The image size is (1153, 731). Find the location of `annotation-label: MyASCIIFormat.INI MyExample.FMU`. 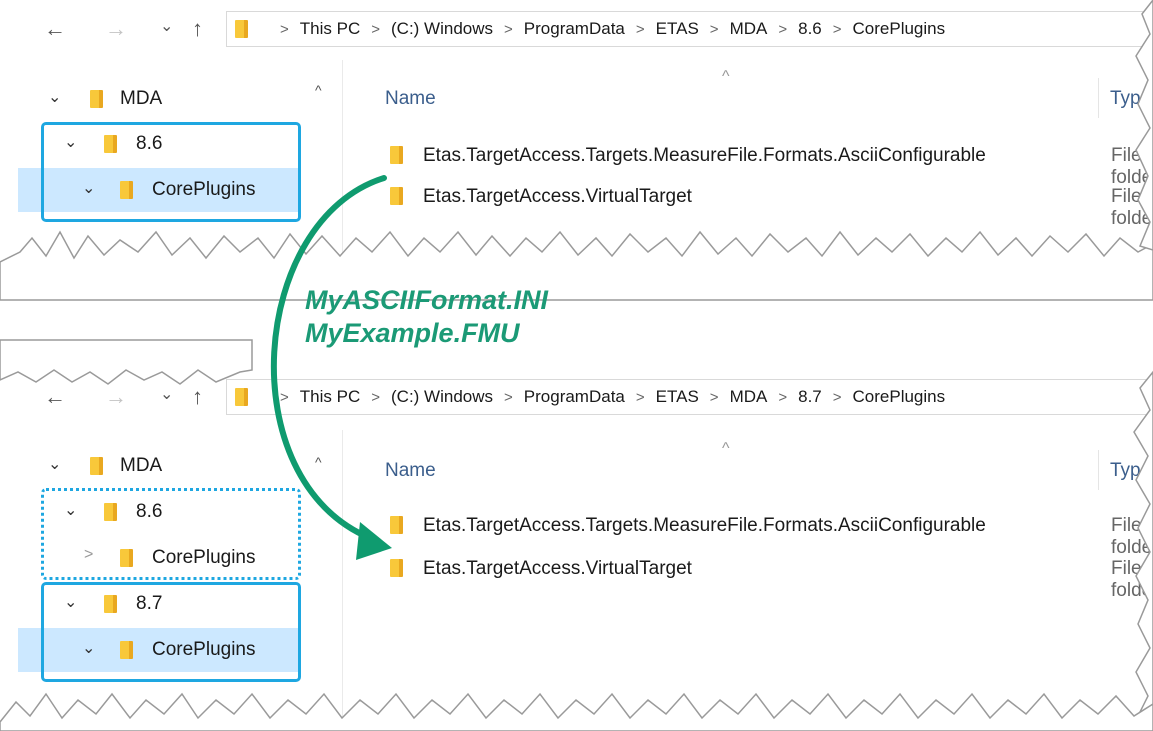

annotation-label: MyASCIIFormat.INI MyExample.FMU is located at coordinates (426, 317).